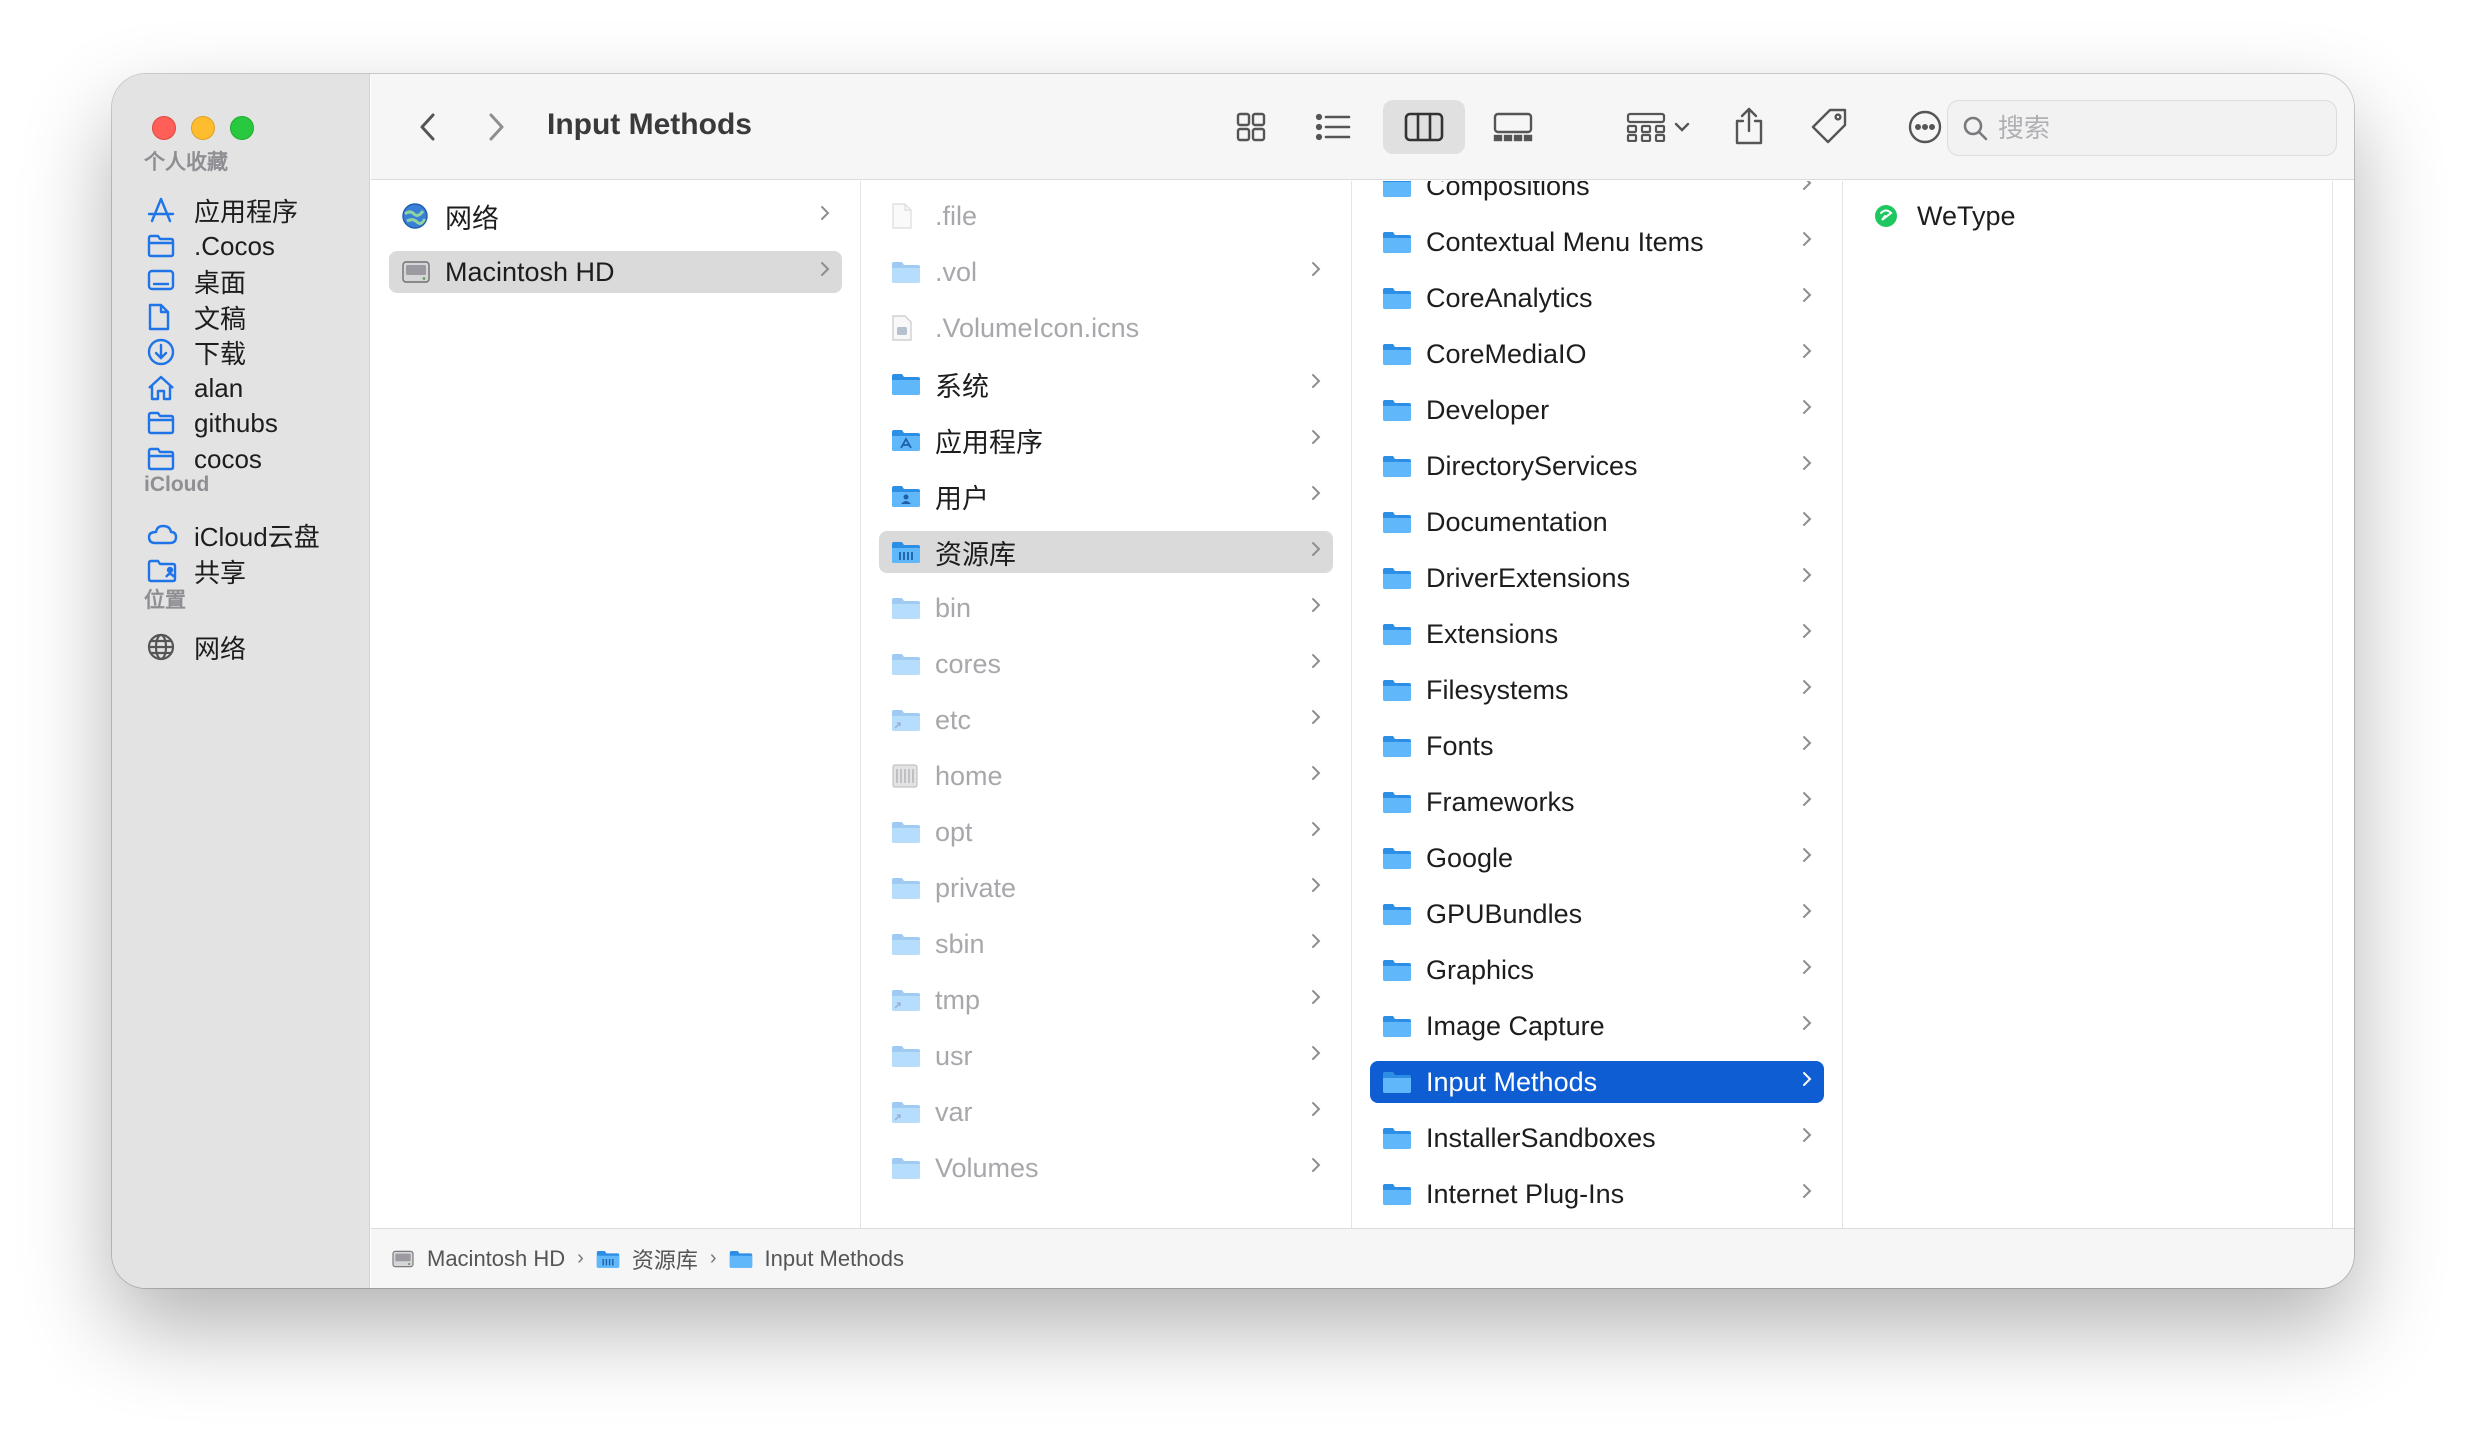 The height and width of the screenshot is (1436, 2466). Describe the element at coordinates (1106, 216) in the screenshot. I see `file-row: .file` at that location.